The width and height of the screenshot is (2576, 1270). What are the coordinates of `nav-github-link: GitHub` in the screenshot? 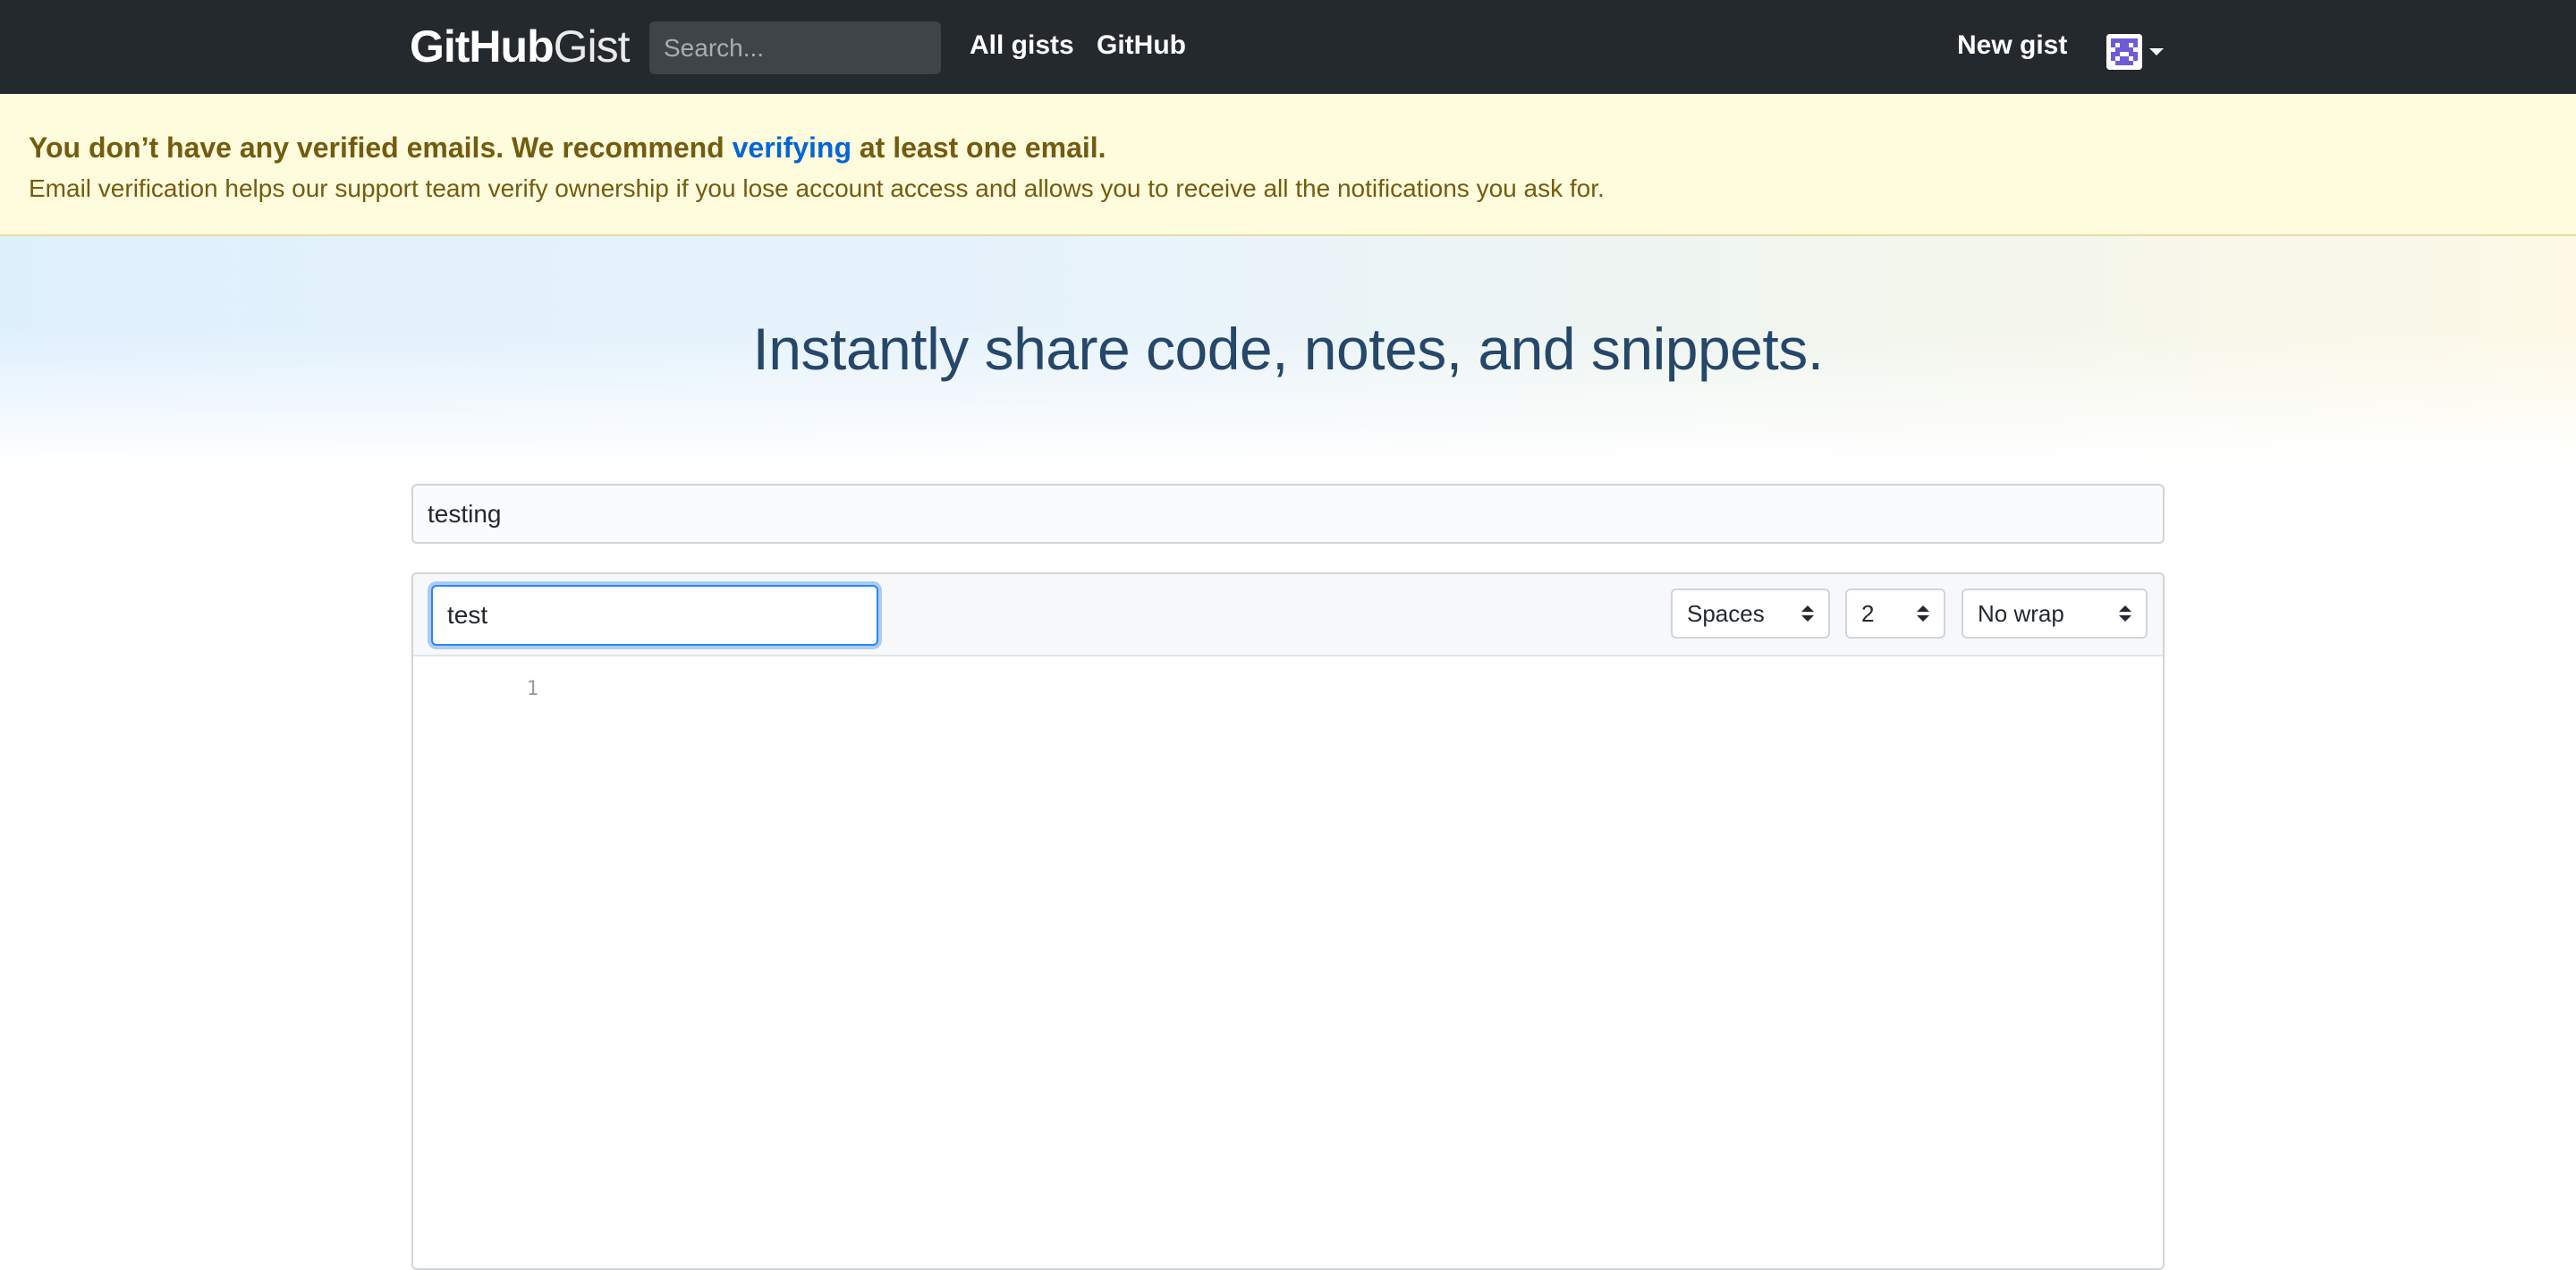 It's located at (1141, 45).